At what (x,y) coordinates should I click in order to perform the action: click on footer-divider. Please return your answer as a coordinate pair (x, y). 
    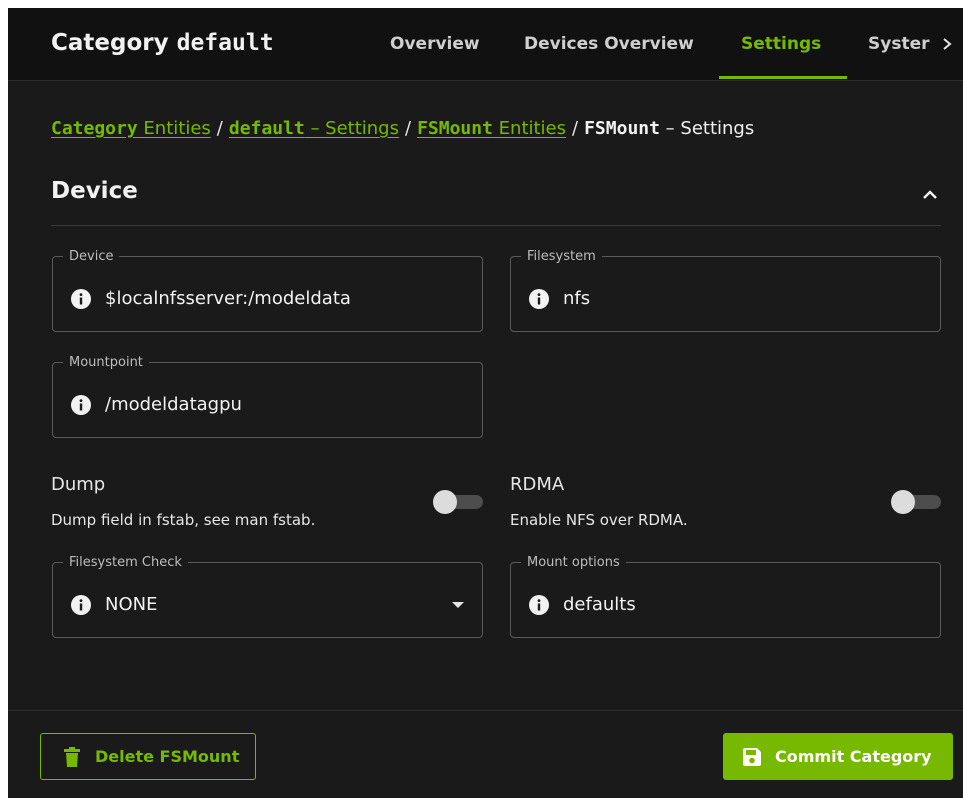
    Looking at the image, I should click on (485, 710).